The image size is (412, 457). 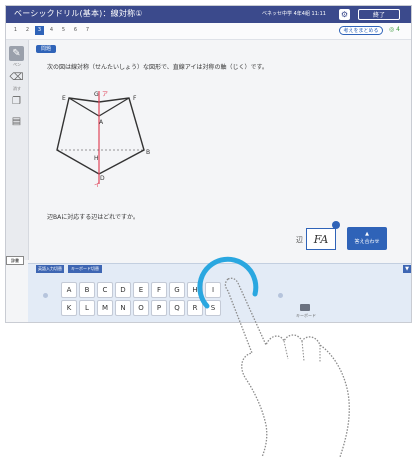 I want to click on status-indicator: ◎ 4, so click(x=394, y=29).